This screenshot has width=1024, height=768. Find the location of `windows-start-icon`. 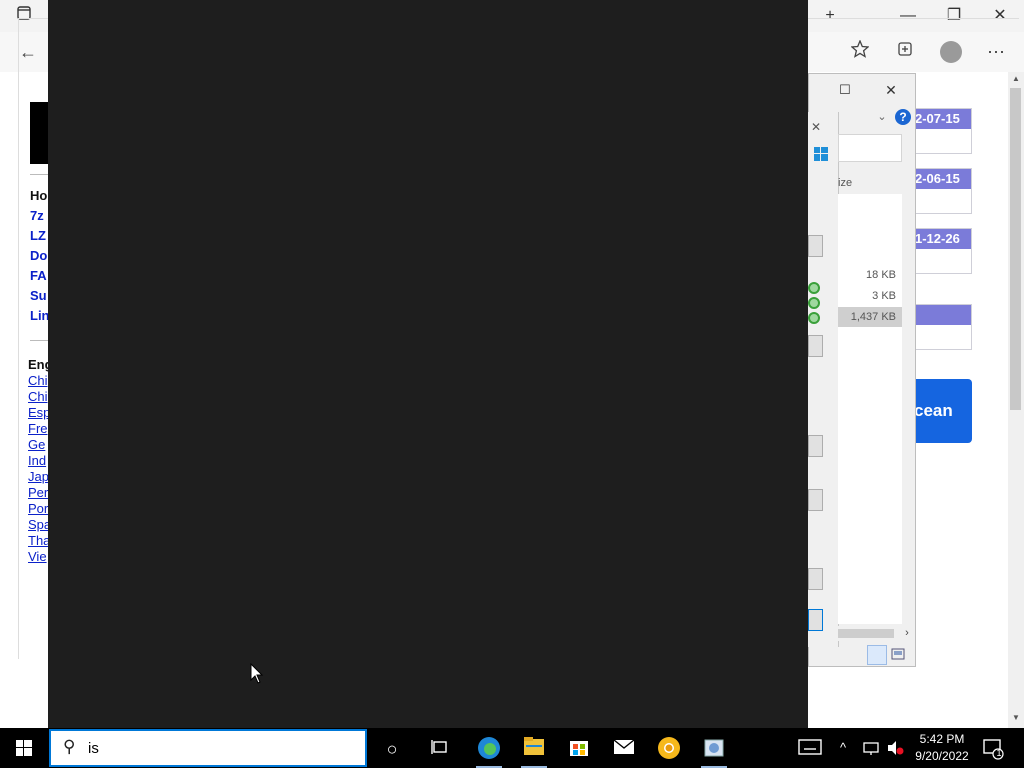

windows-start-icon is located at coordinates (24, 748).